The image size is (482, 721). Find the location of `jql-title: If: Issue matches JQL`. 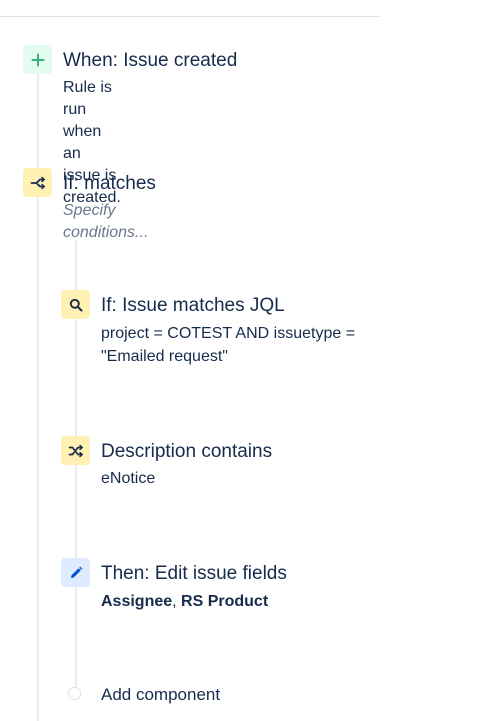

jql-title: If: Issue matches JQL is located at coordinates (193, 305).